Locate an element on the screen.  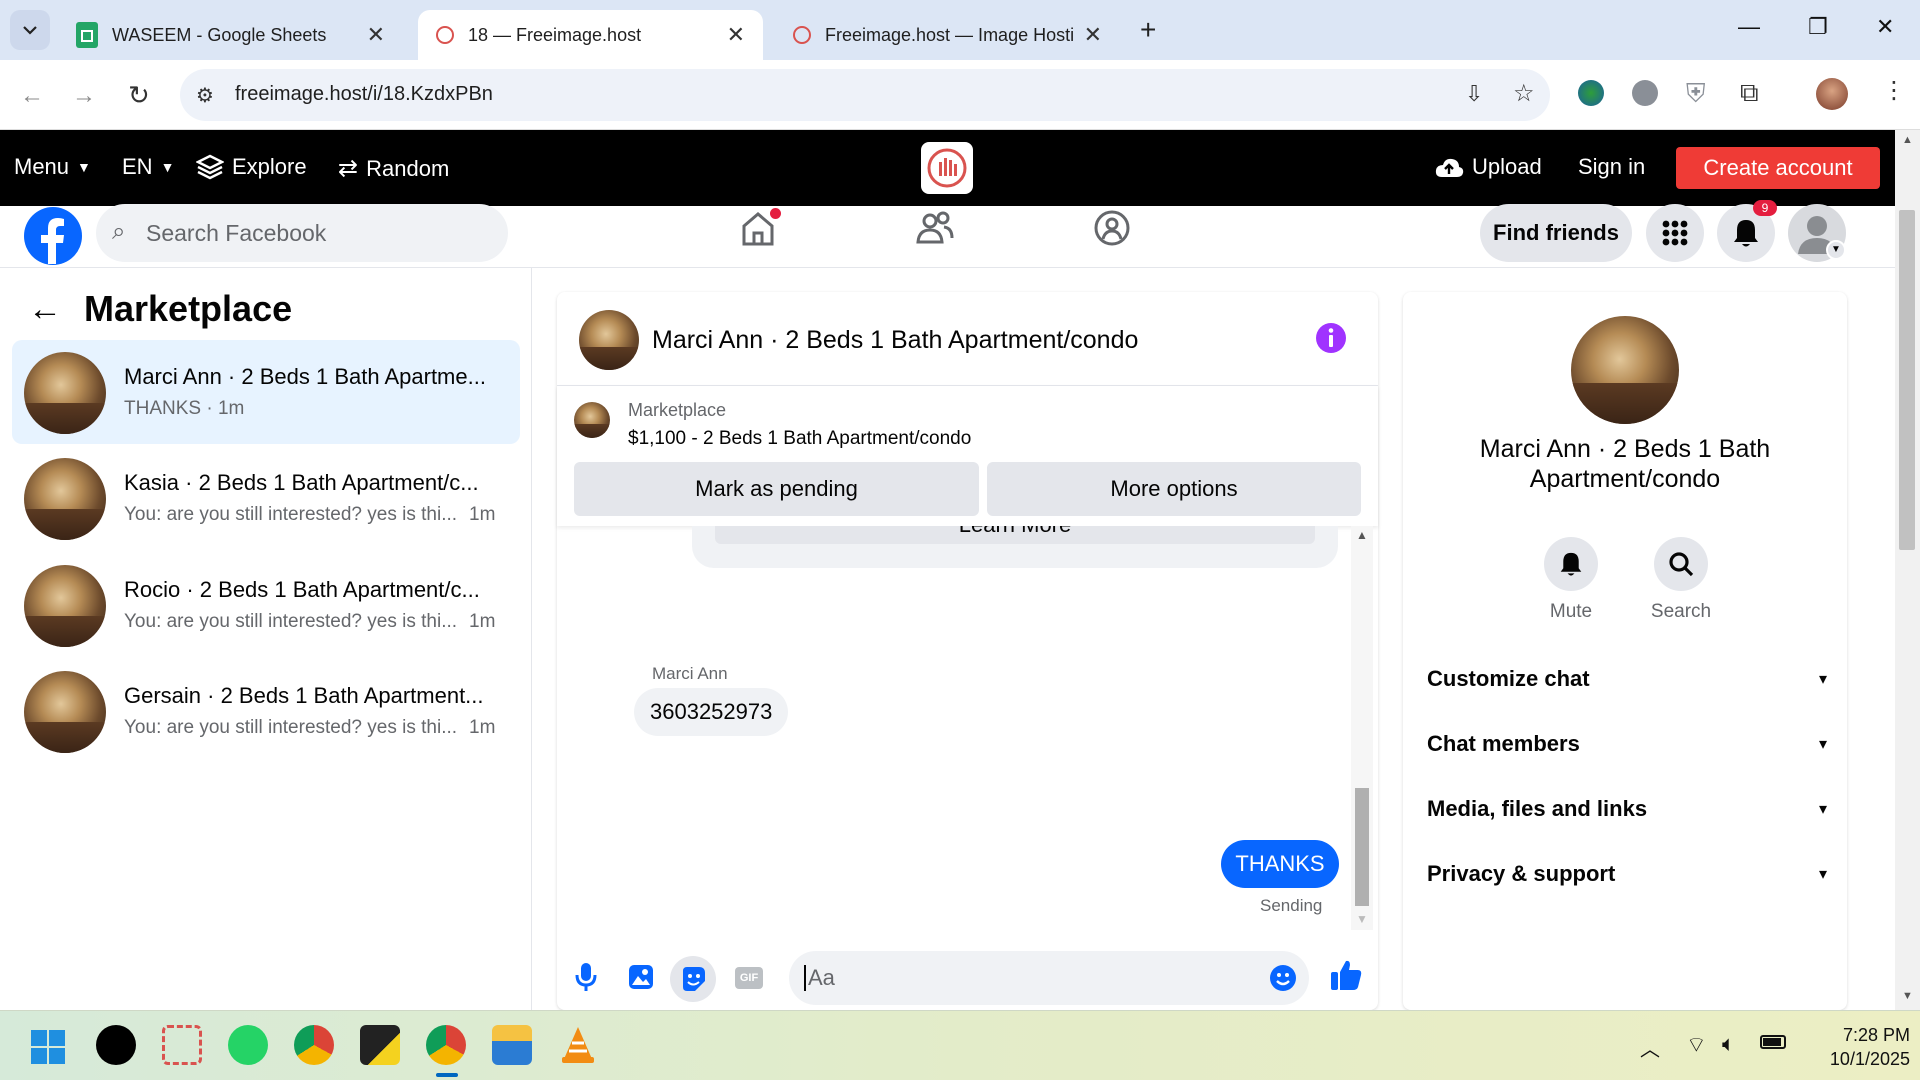
new-tab-button: + is located at coordinates (1148, 30).